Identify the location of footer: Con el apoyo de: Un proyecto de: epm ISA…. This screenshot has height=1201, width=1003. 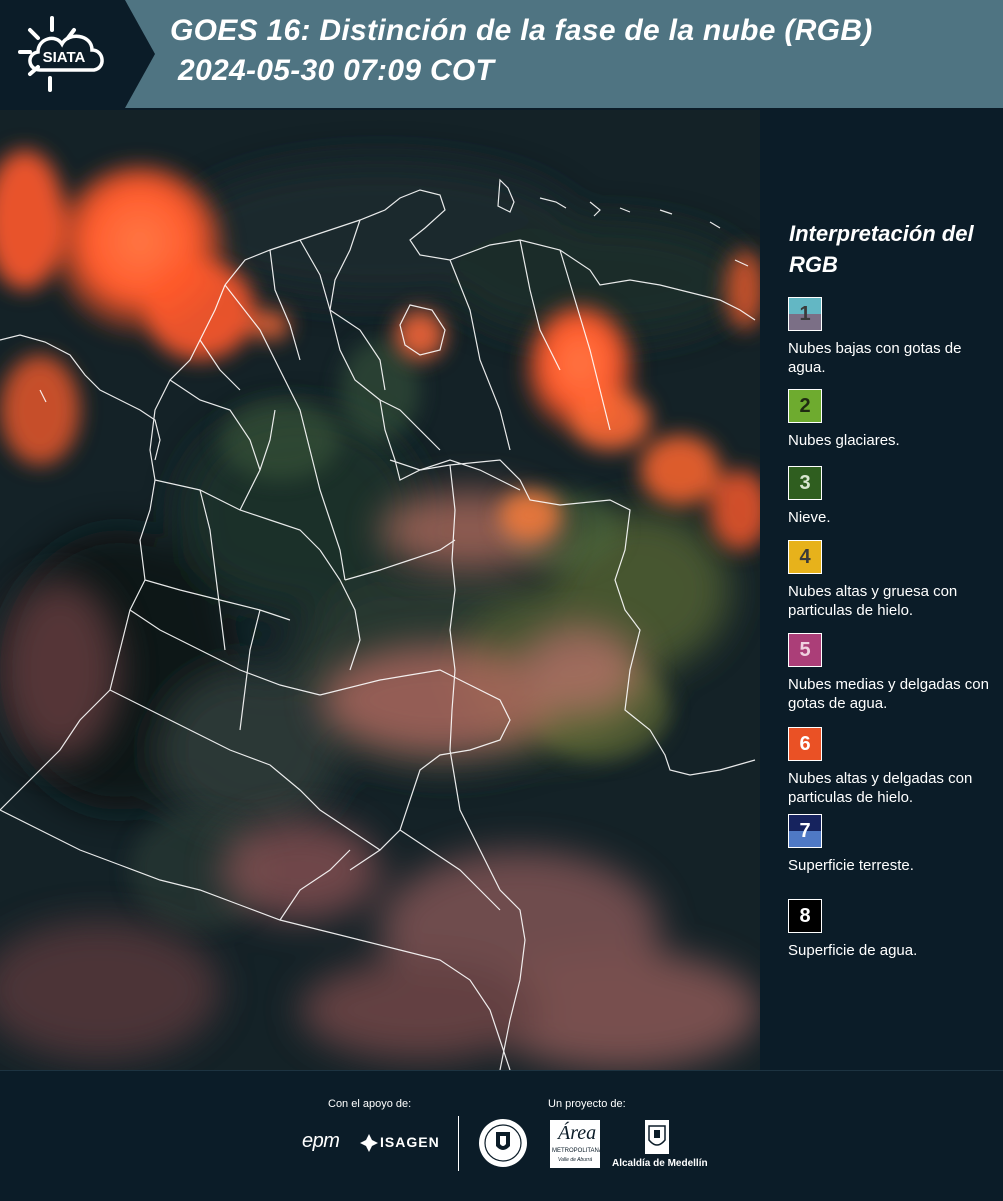
(501, 1135).